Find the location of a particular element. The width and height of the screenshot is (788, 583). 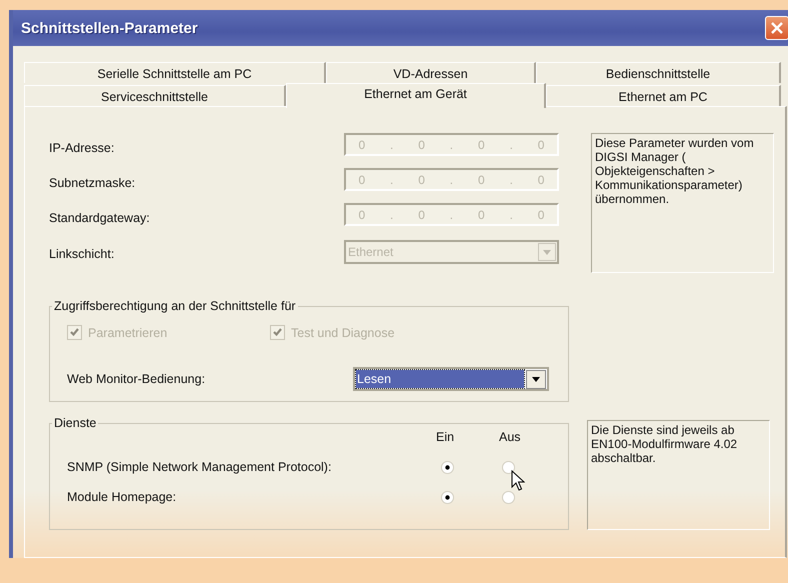

tab: VD-Adressen is located at coordinates (431, 72).